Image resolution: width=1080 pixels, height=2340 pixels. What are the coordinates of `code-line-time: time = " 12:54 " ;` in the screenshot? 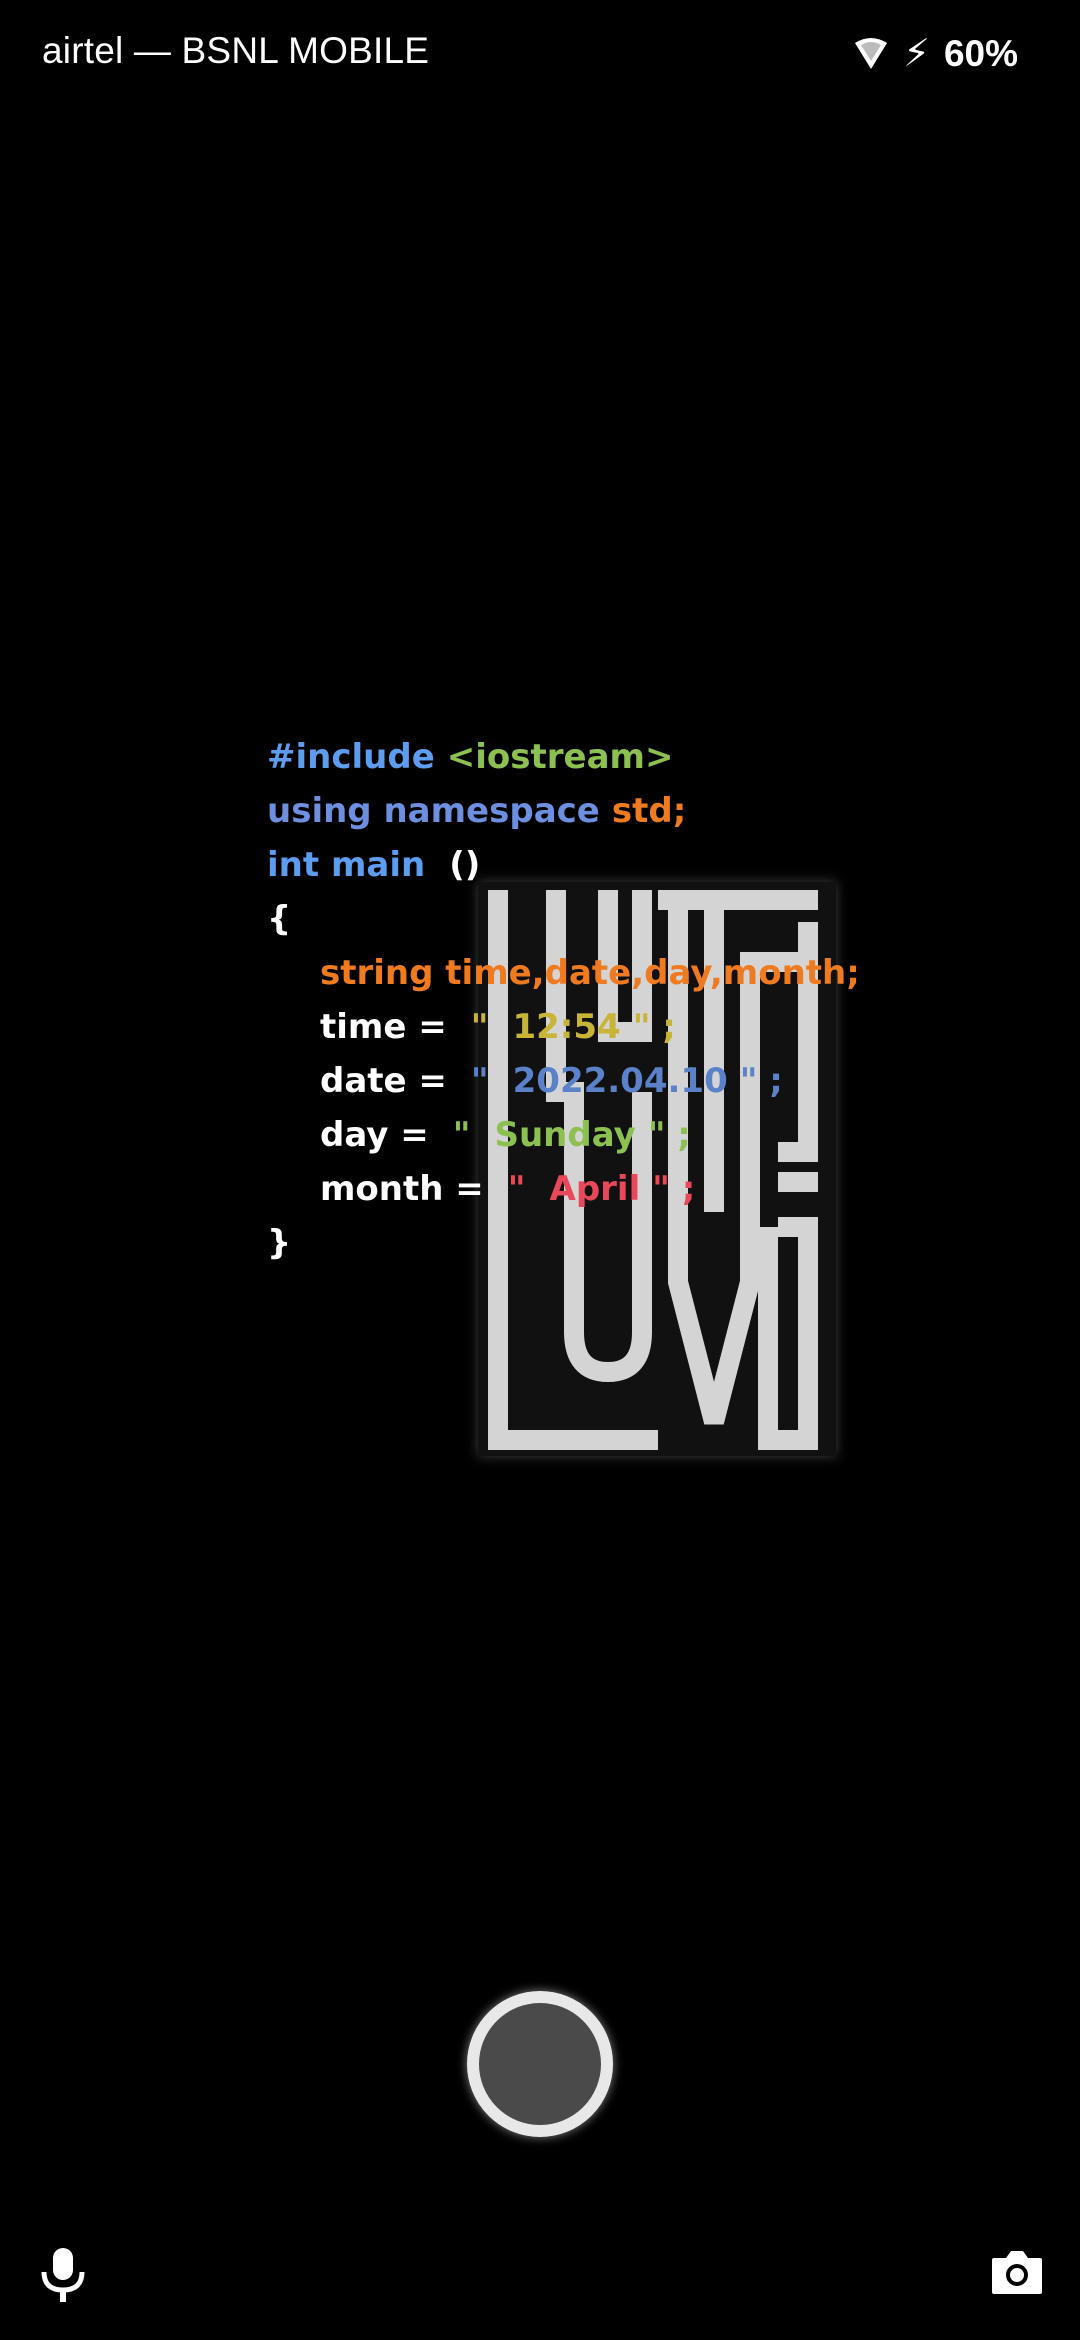 It's located at (563, 1027).